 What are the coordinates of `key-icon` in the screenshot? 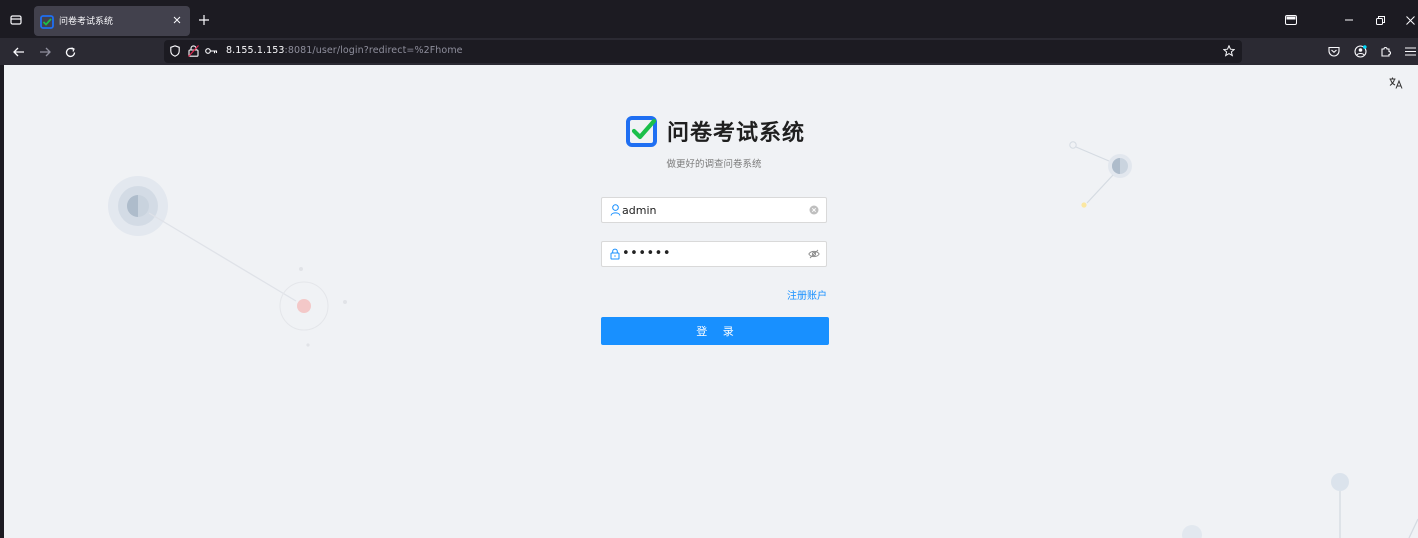 It's located at (211, 51).